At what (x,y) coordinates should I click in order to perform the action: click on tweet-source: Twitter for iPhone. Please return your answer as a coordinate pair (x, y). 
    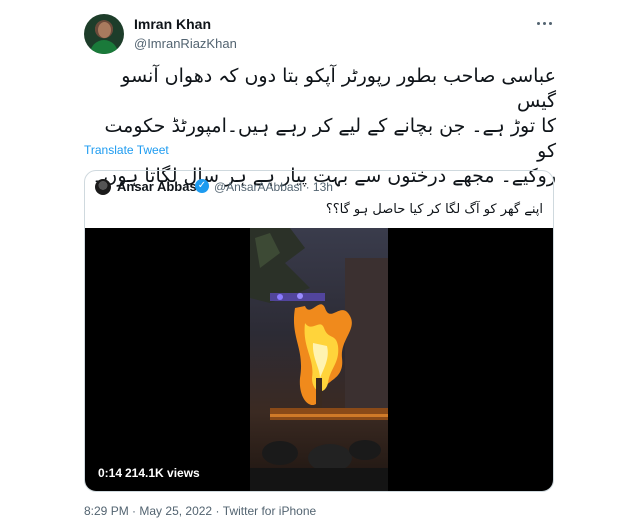
    Looking at the image, I should click on (269, 511).